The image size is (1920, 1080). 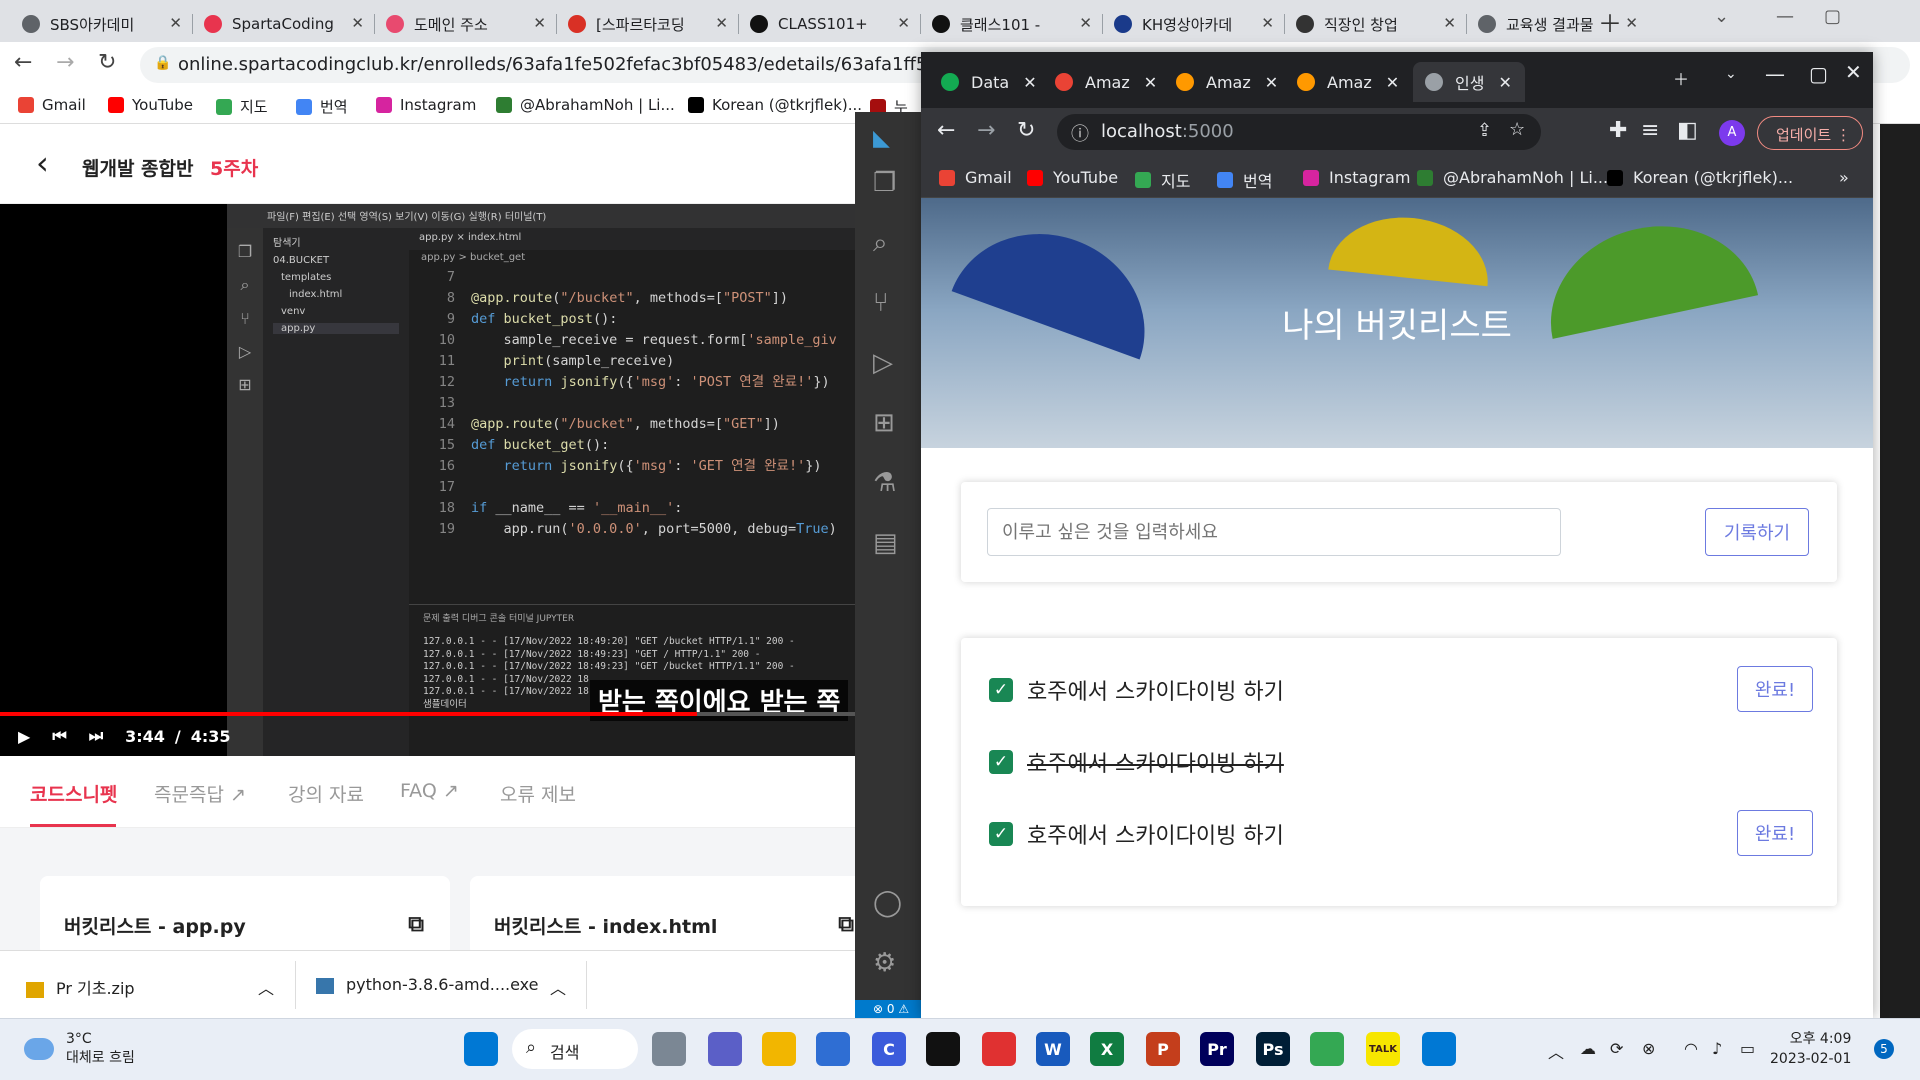 I want to click on cloud-icon: ☁, so click(x=1588, y=1048).